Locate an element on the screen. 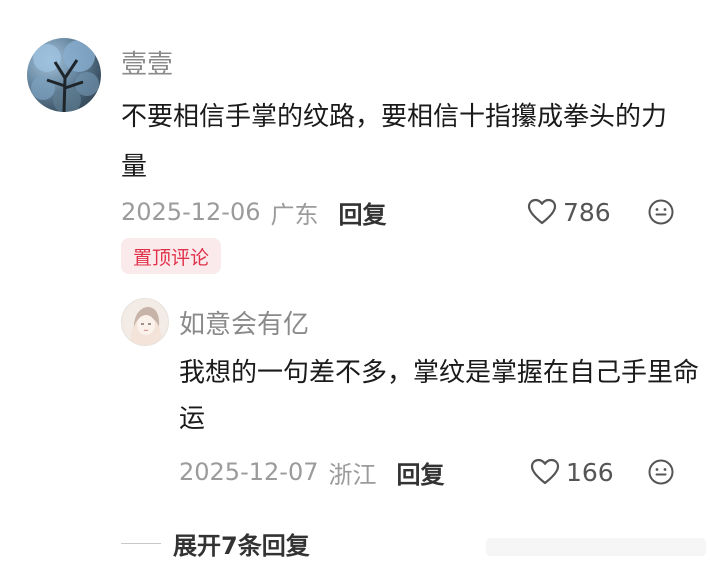  avatar is located at coordinates (64, 75).